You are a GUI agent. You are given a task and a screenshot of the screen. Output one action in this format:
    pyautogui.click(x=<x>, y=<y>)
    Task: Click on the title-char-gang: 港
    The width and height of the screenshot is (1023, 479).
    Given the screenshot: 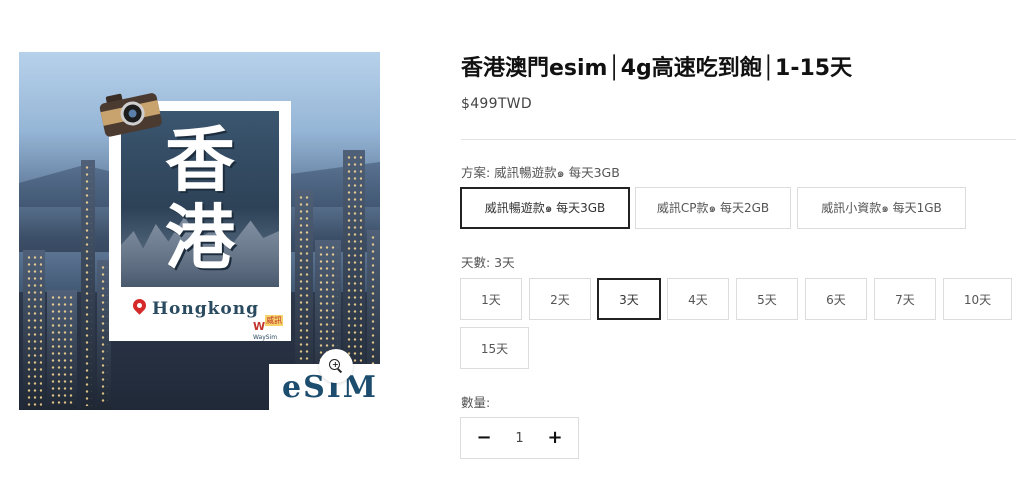 What is the action you would take?
    pyautogui.click(x=200, y=237)
    